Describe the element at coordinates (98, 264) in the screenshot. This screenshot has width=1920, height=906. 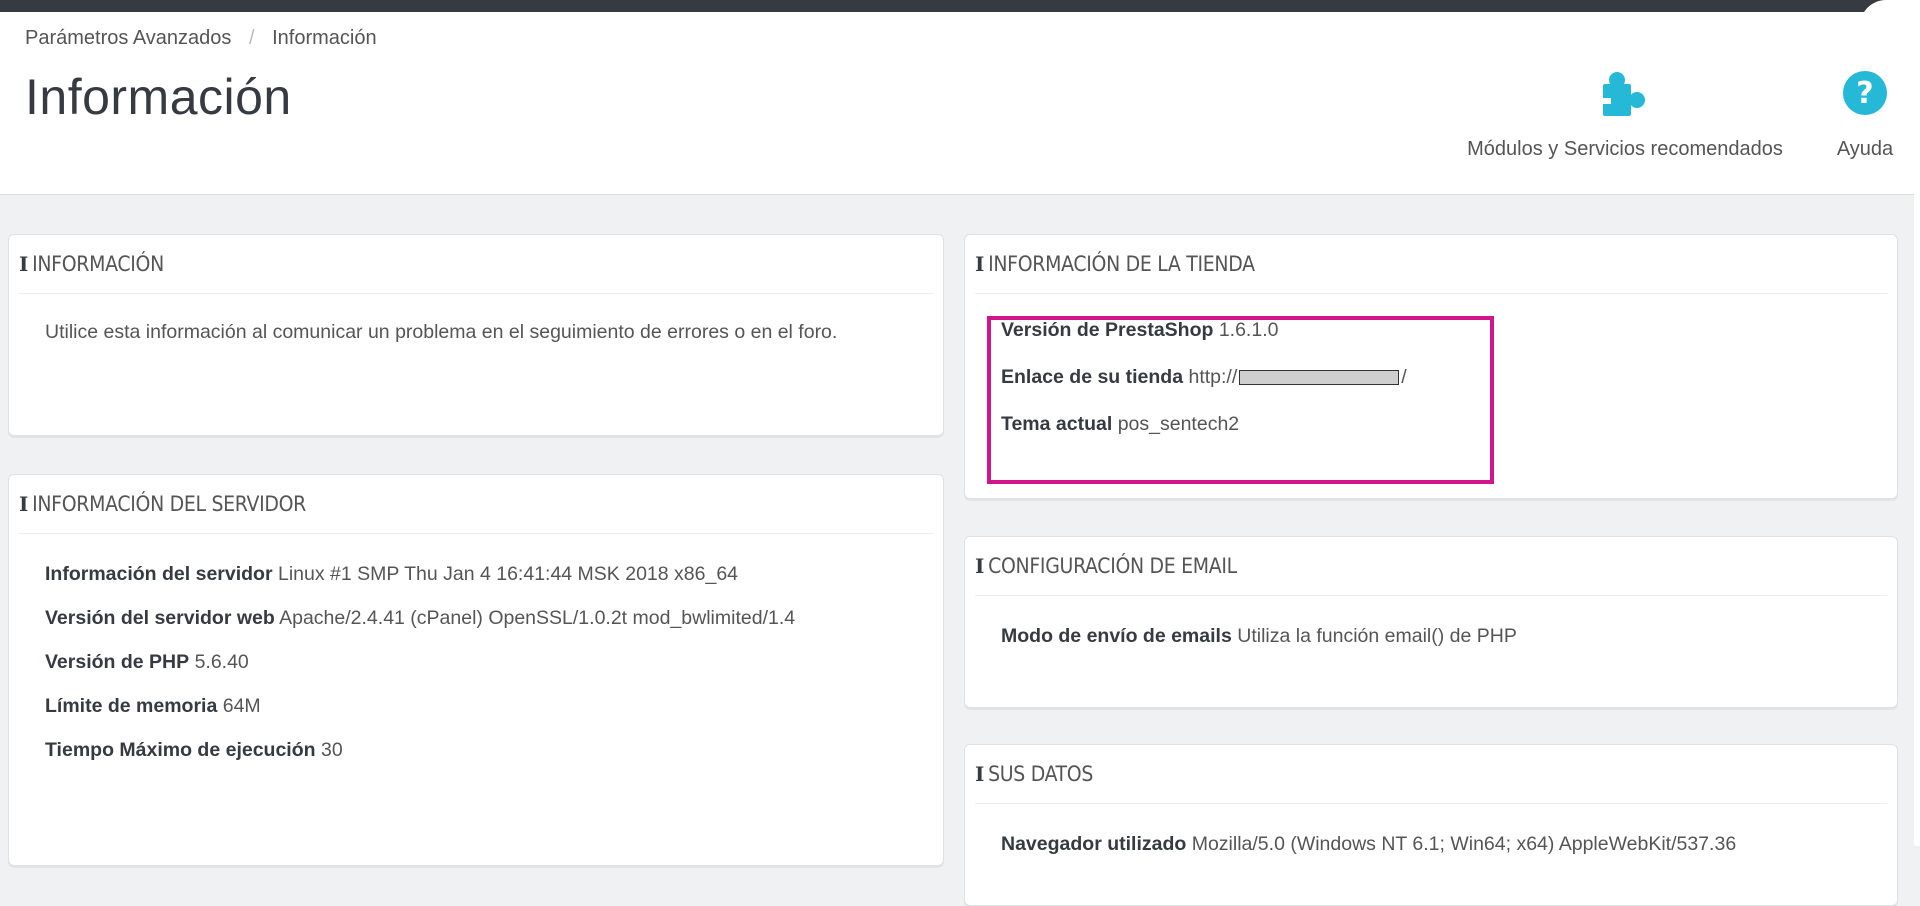
I see `info-panel-title: Información` at that location.